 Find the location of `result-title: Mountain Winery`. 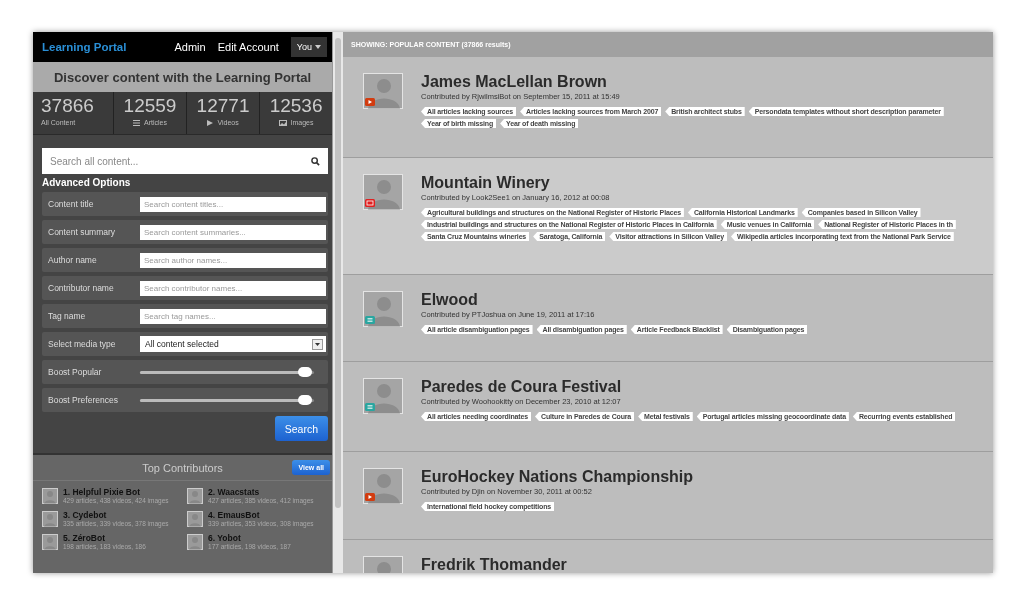

result-title: Mountain Winery is located at coordinates (707, 183).